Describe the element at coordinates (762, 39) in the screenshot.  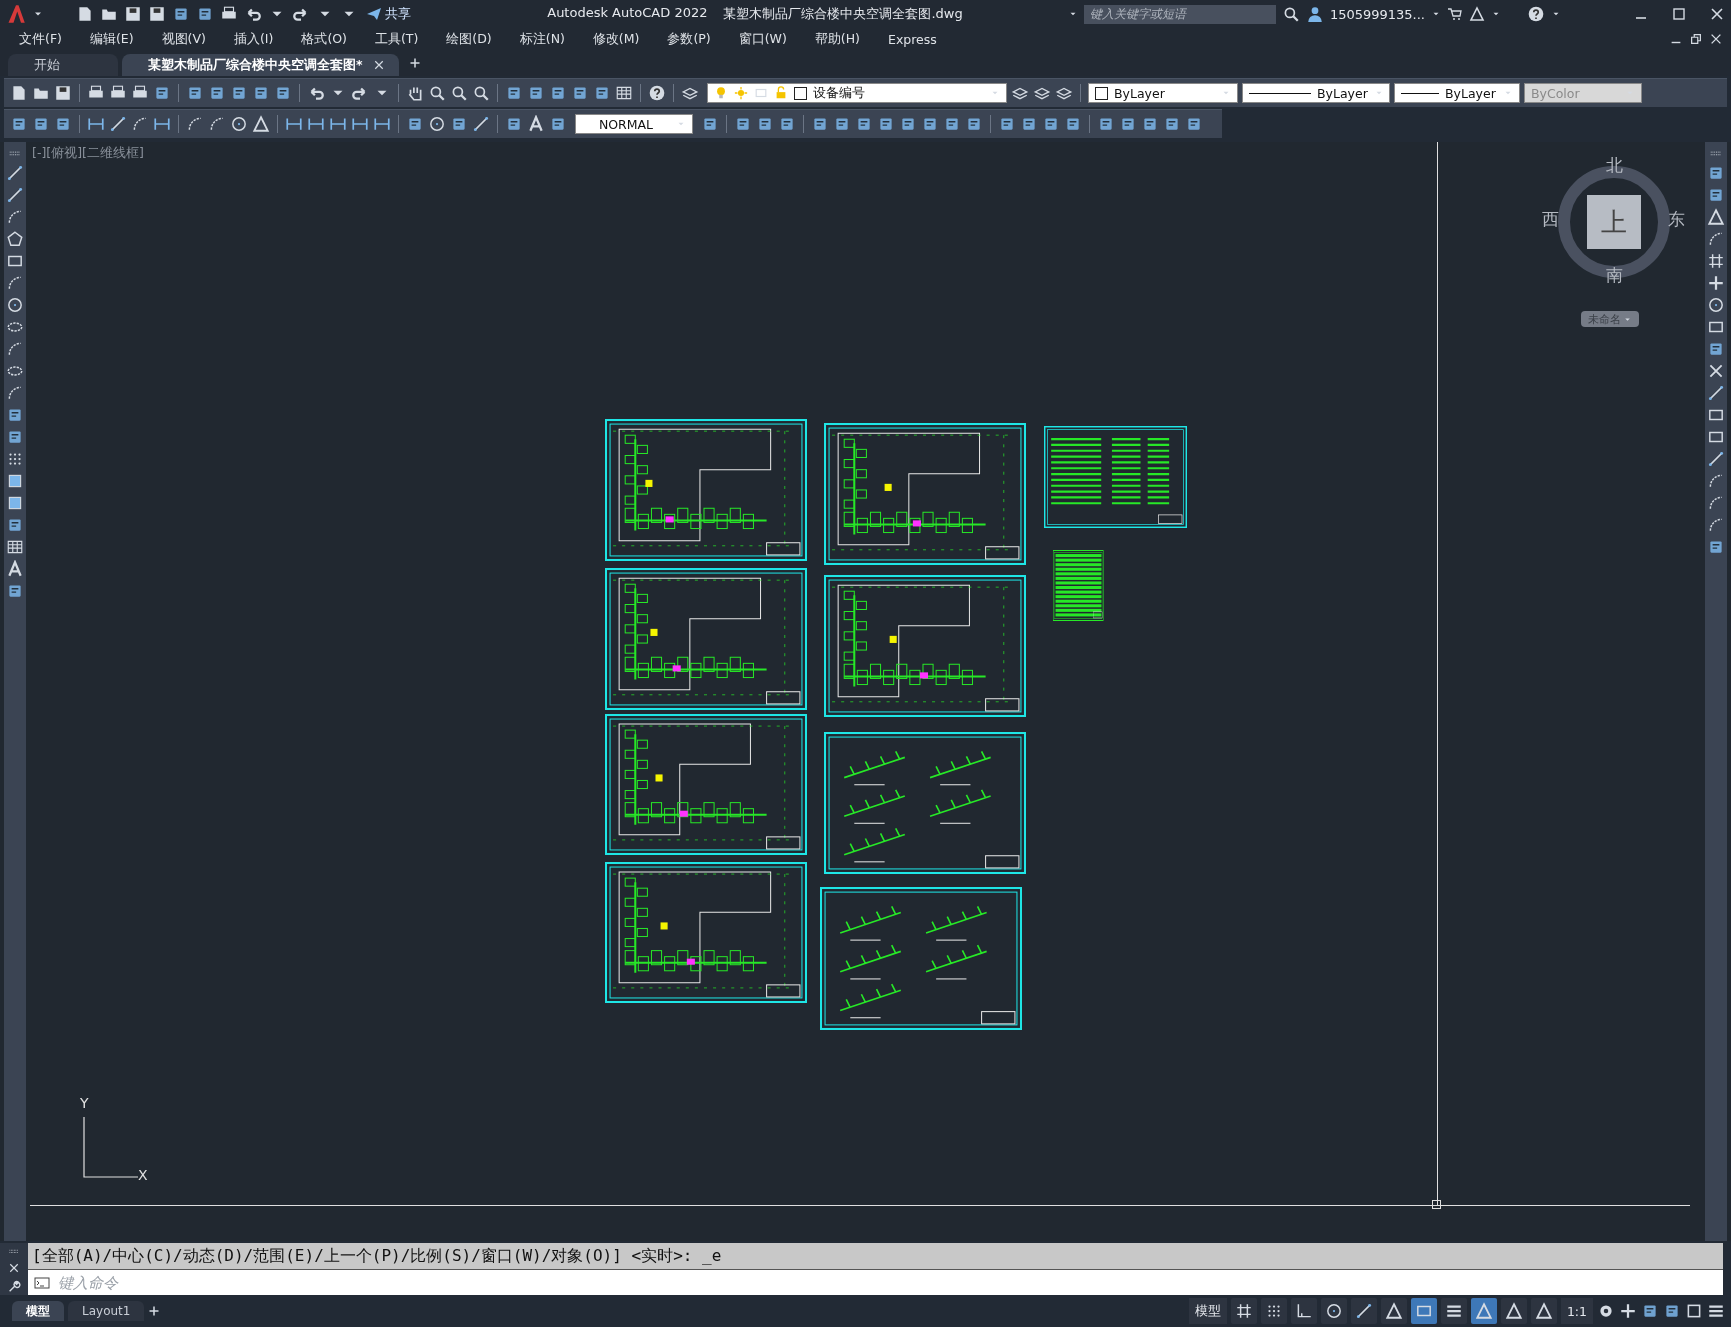
I see `menu-item: 窗口(W)` at that location.